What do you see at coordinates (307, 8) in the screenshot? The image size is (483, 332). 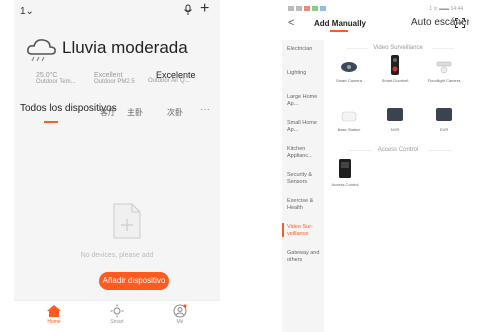 I see `status-icons` at bounding box center [307, 8].